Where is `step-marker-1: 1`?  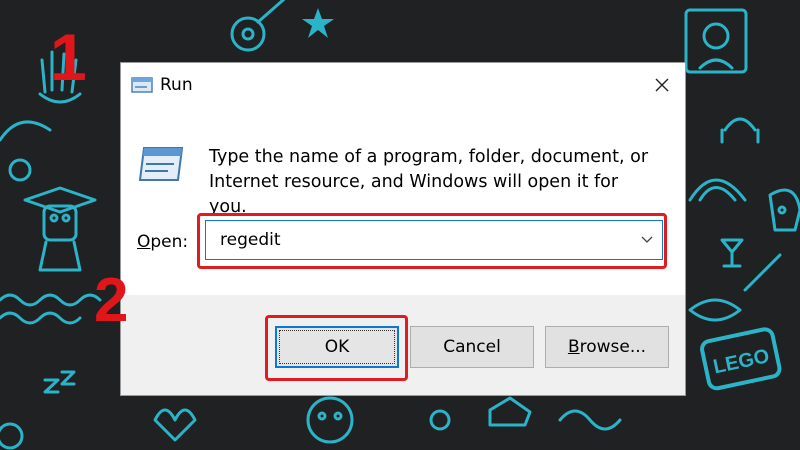
step-marker-1: 1 is located at coordinates (68, 57).